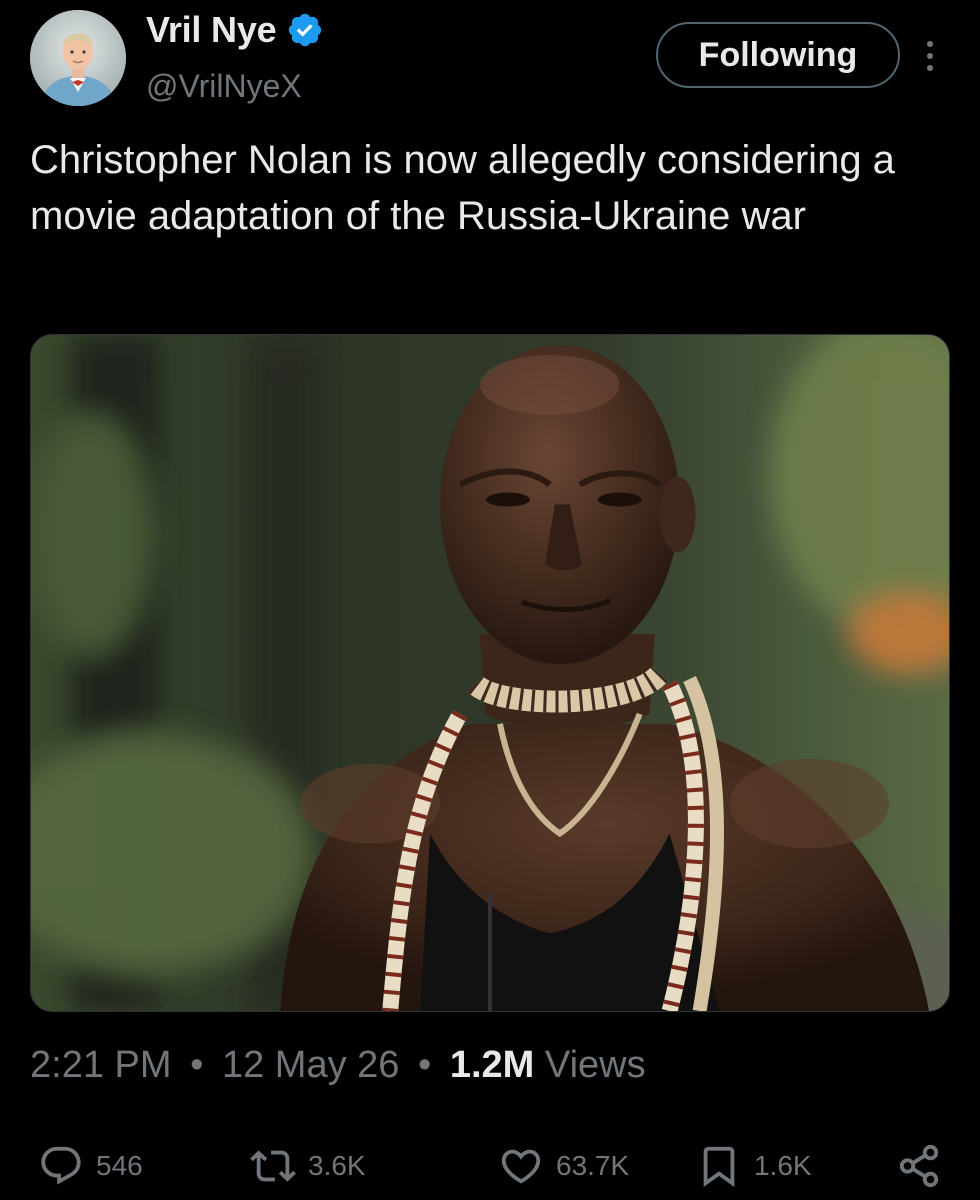 This screenshot has width=980, height=1200. I want to click on bookmark-count: 1.6K, so click(783, 1165).